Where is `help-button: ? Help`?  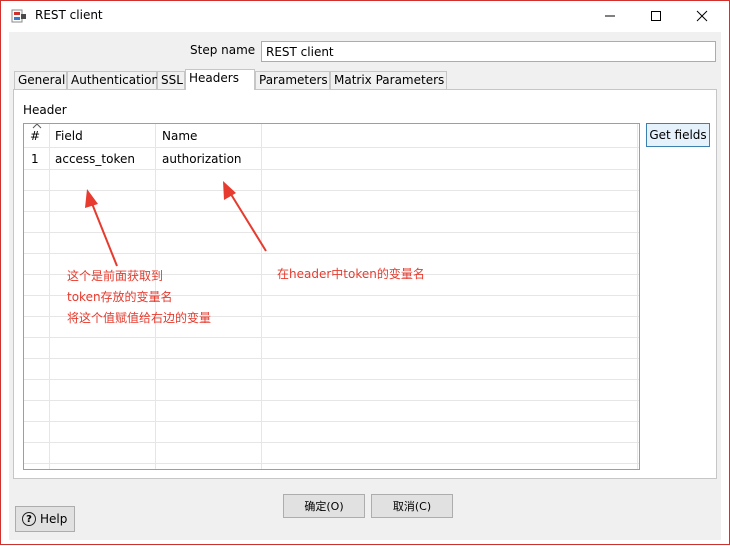
help-button: ? Help is located at coordinates (45, 519).